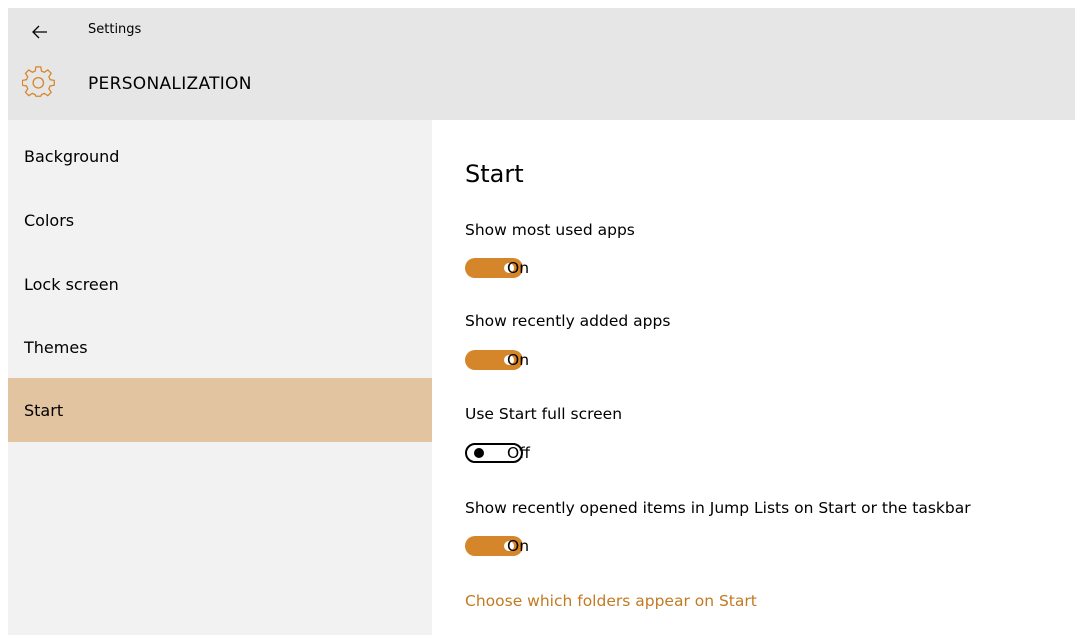  Describe the element at coordinates (170, 84) in the screenshot. I see `section-title: PERSONALIZATION` at that location.